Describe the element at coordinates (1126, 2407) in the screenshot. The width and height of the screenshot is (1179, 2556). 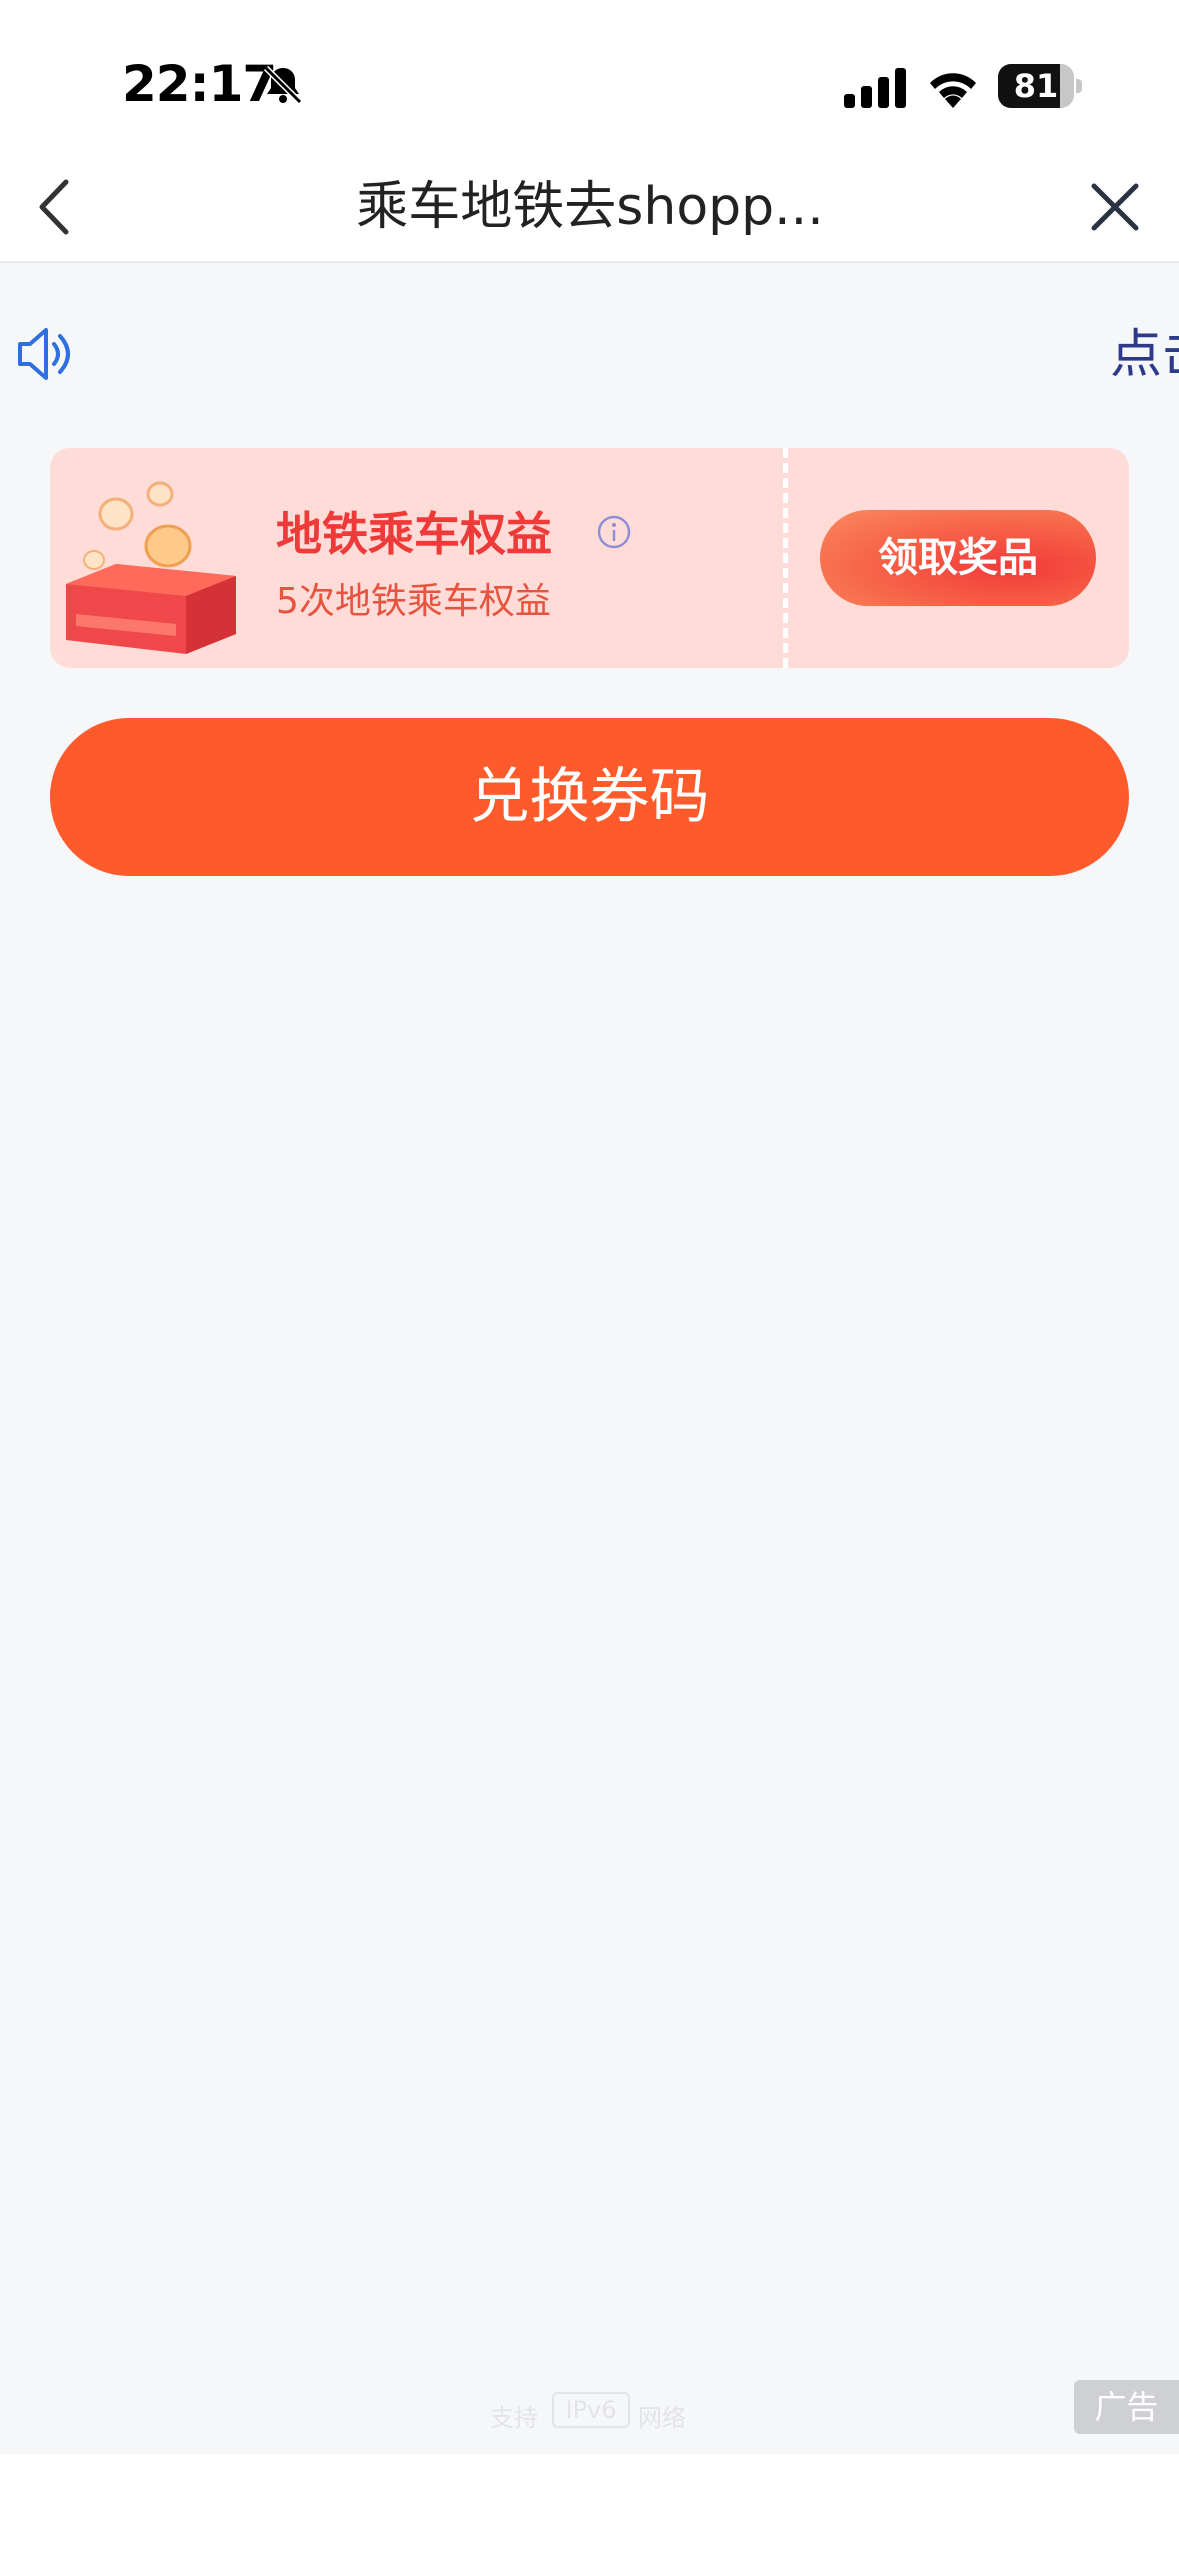
I see `ad-badge: 广告` at that location.